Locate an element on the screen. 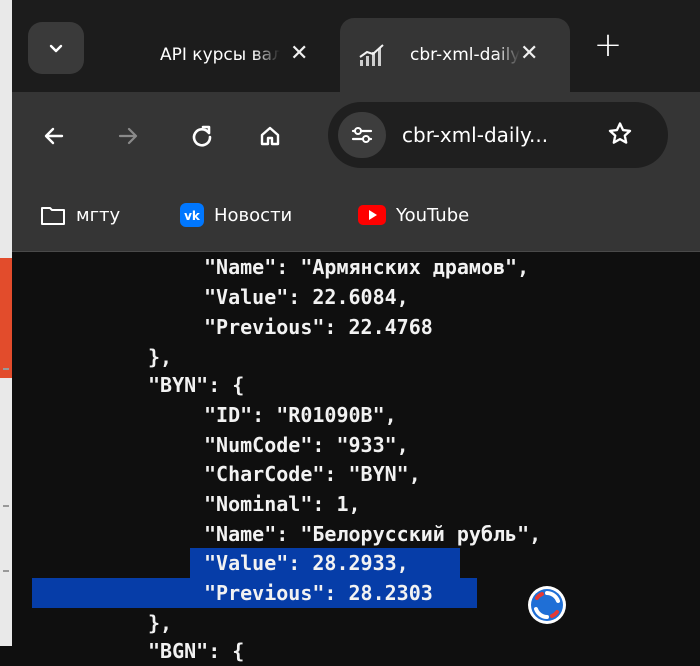  tune-icon is located at coordinates (362, 135).